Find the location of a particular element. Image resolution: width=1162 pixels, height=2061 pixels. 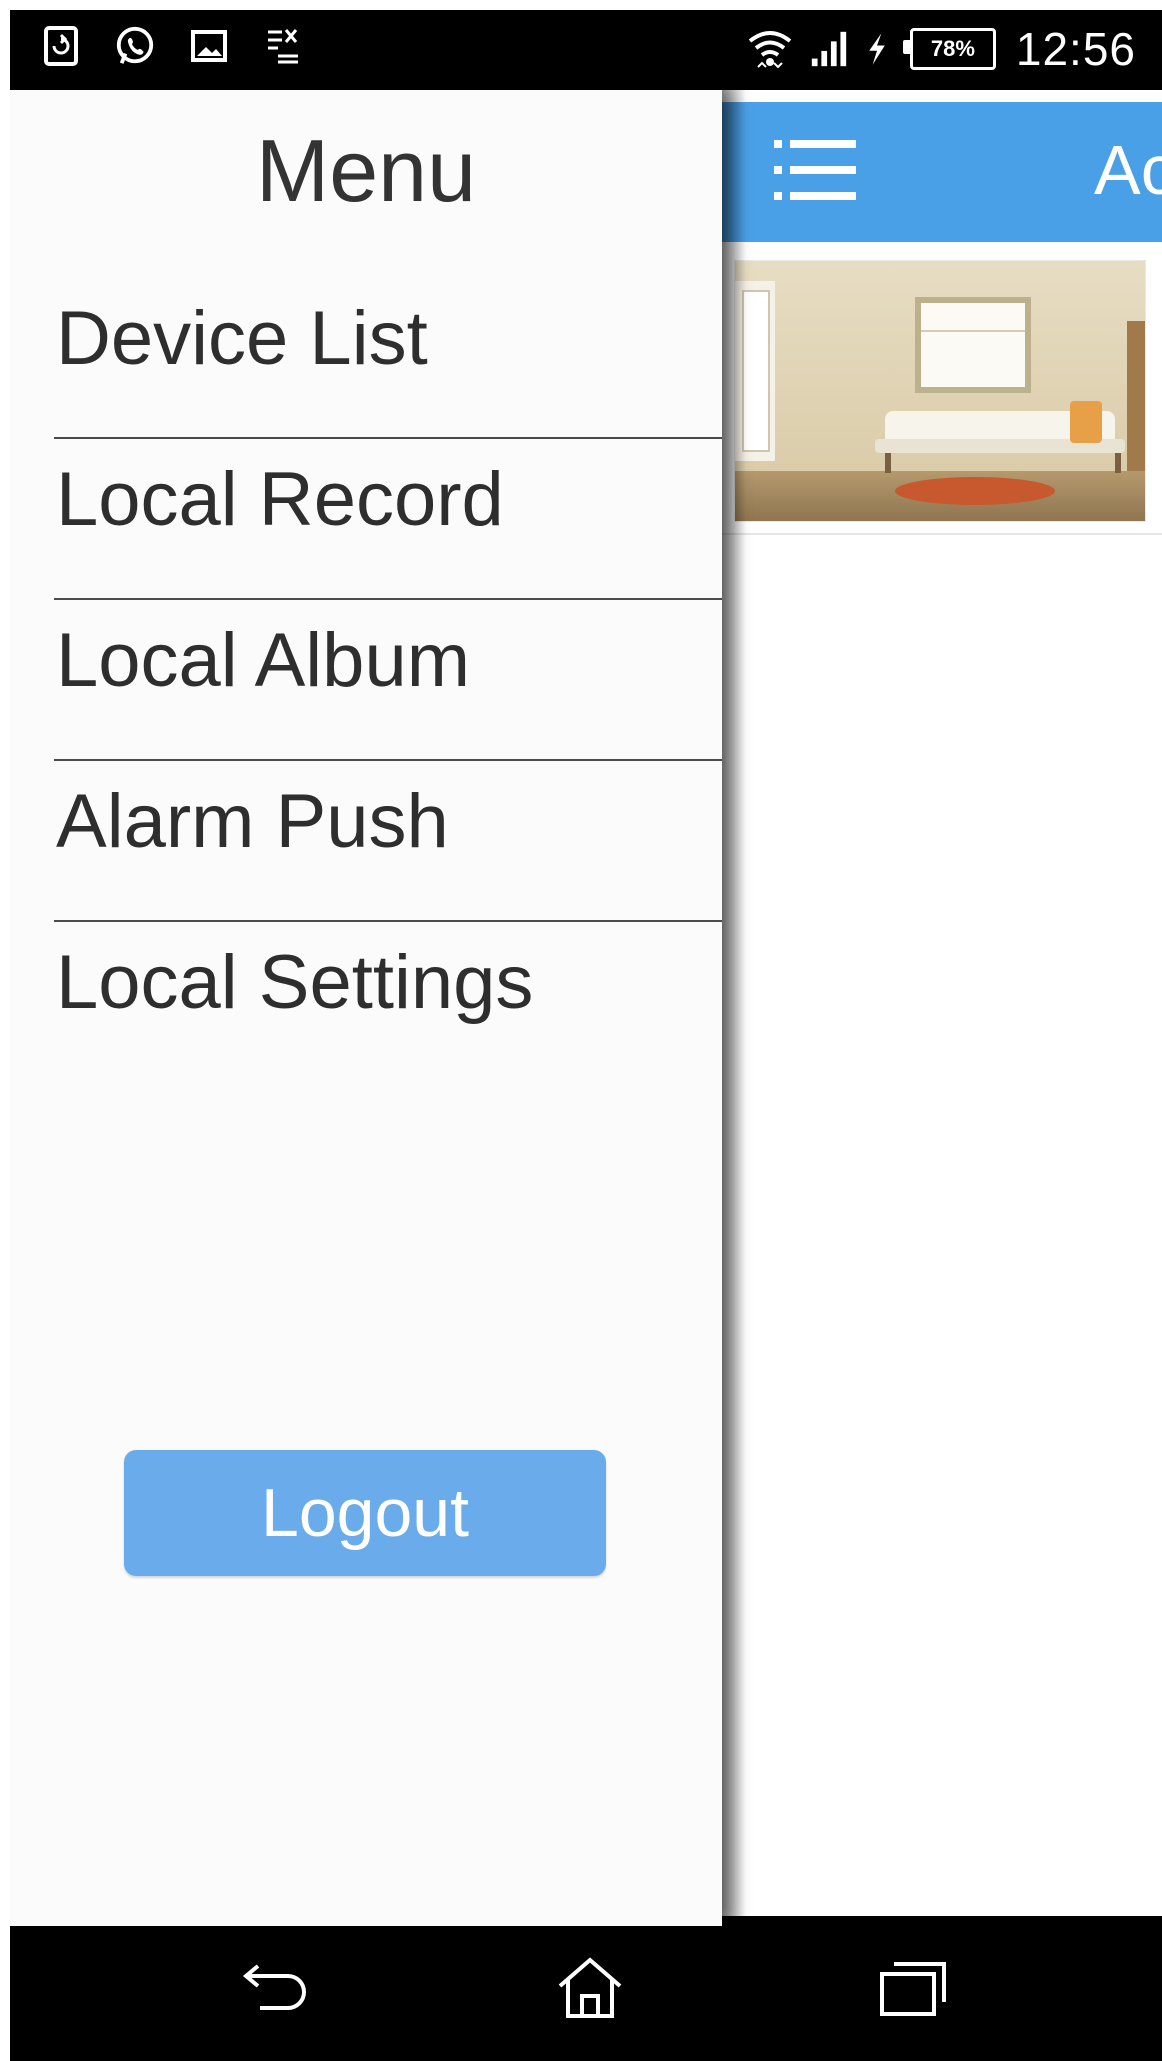

status-time: 12:56 is located at coordinates (1075, 49).